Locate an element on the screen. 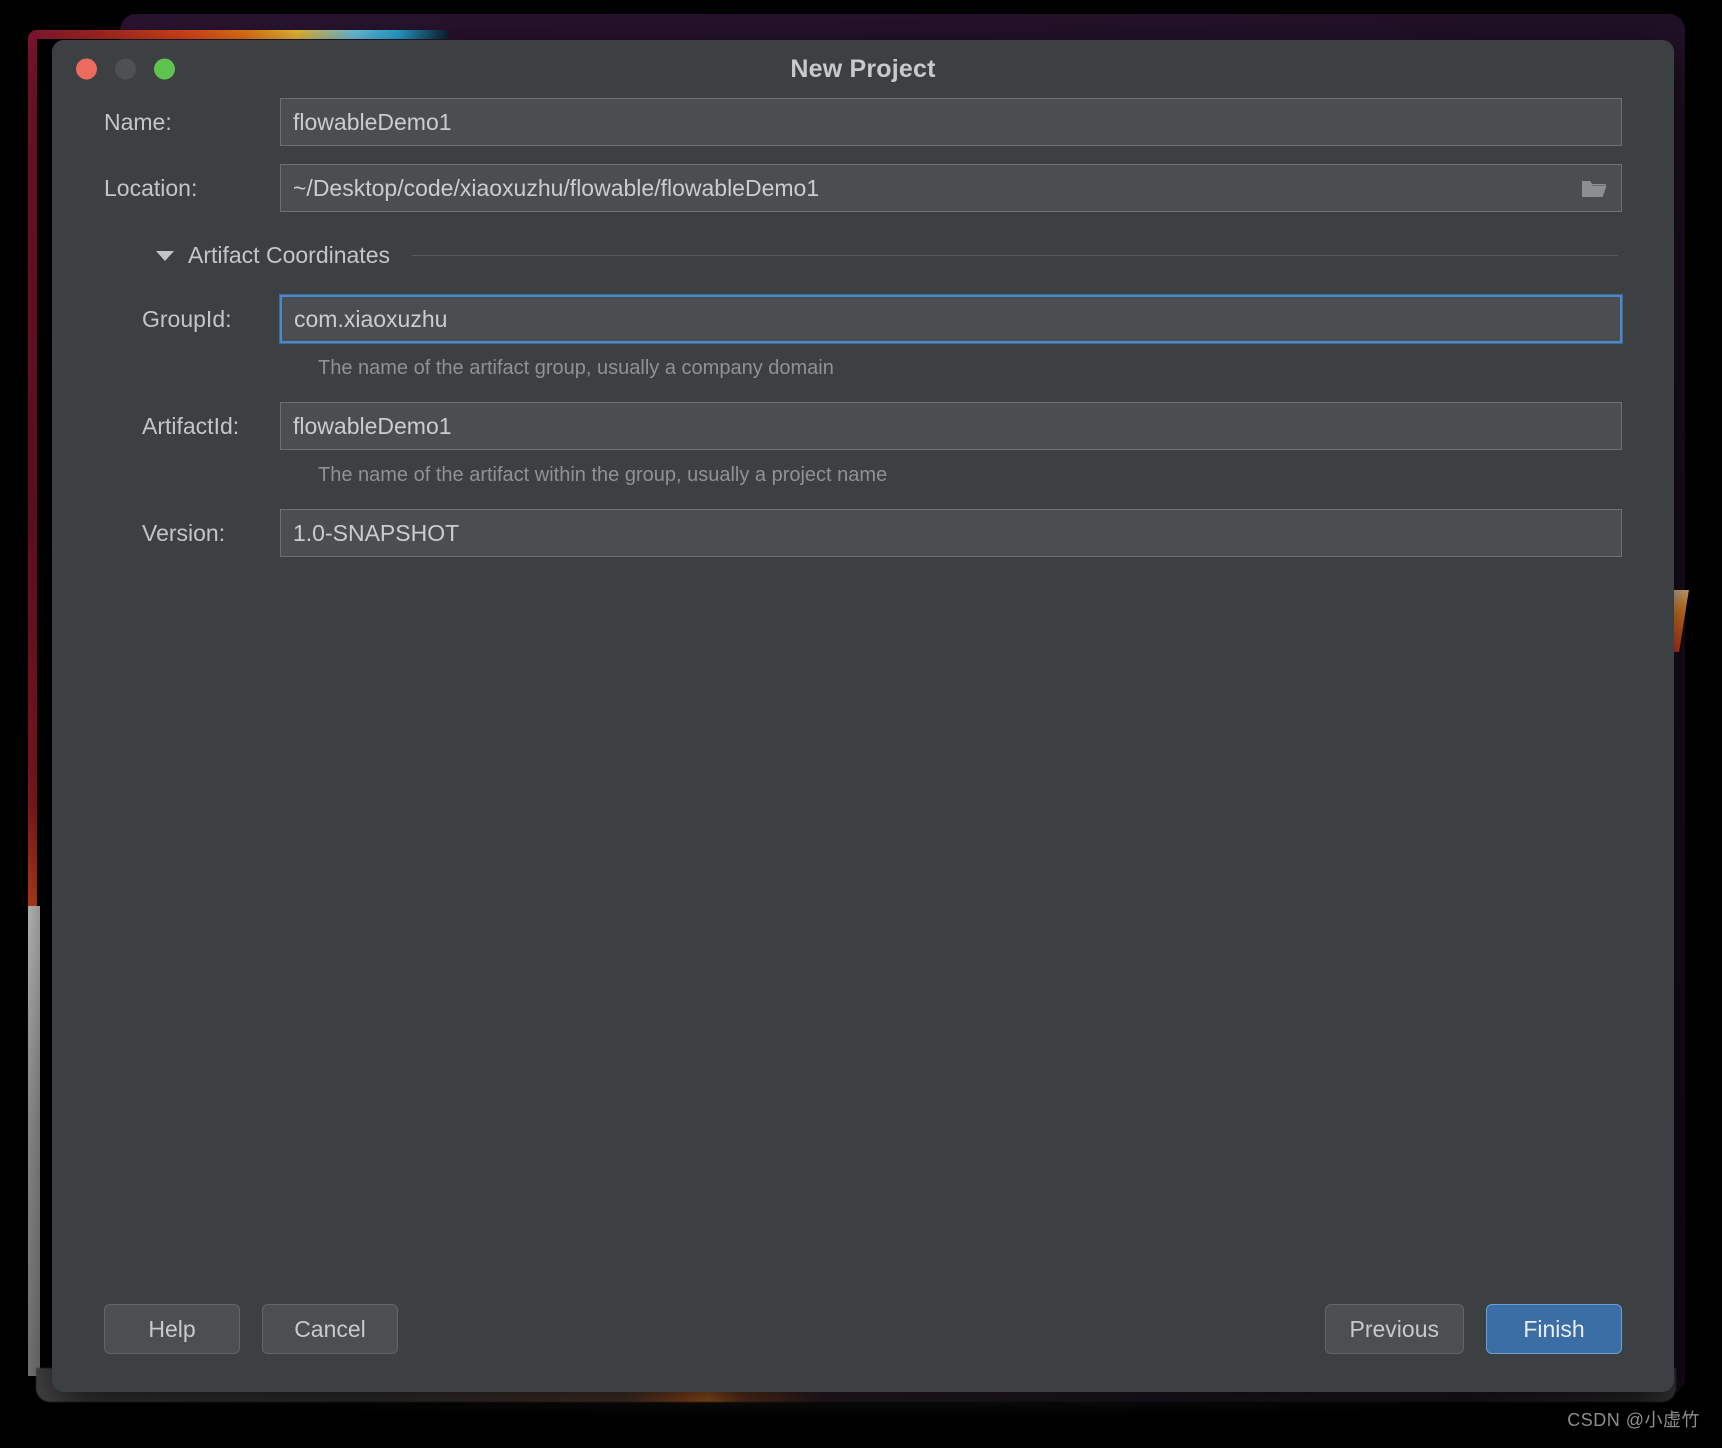 The image size is (1722, 1448). close-window-button is located at coordinates (86, 69).